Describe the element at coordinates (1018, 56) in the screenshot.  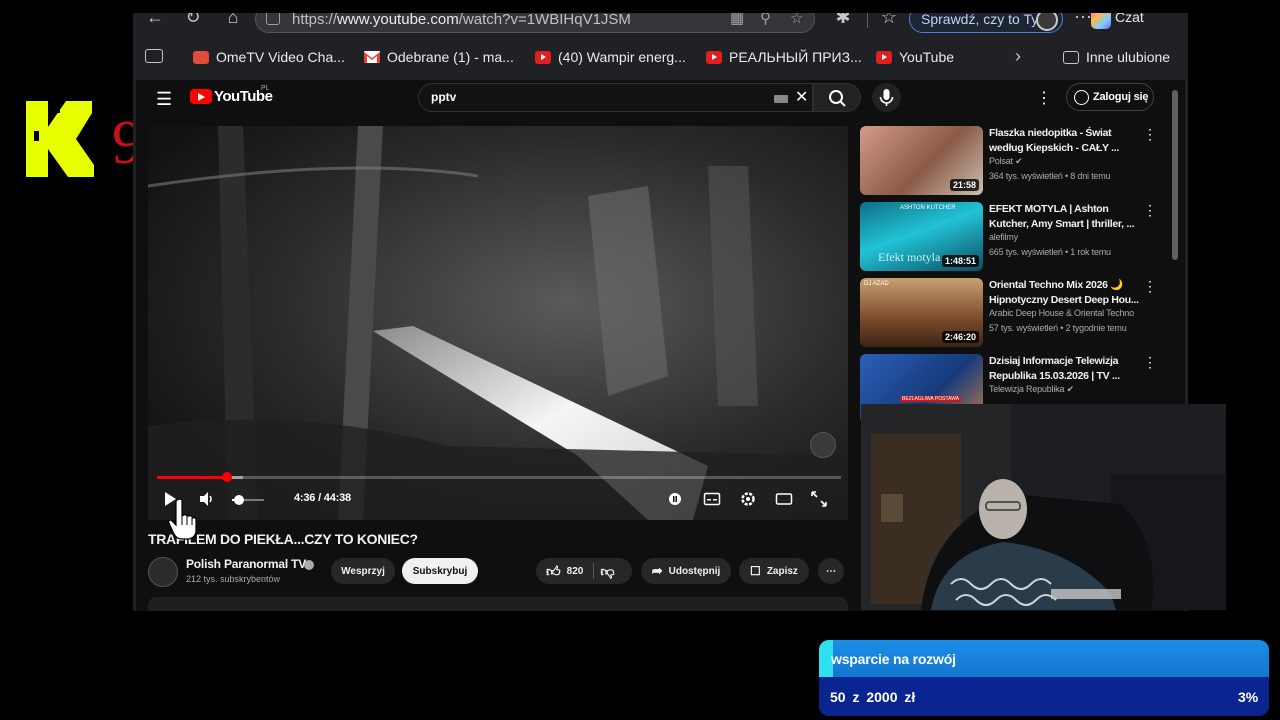
I see `chevron-right-icon: ›` at that location.